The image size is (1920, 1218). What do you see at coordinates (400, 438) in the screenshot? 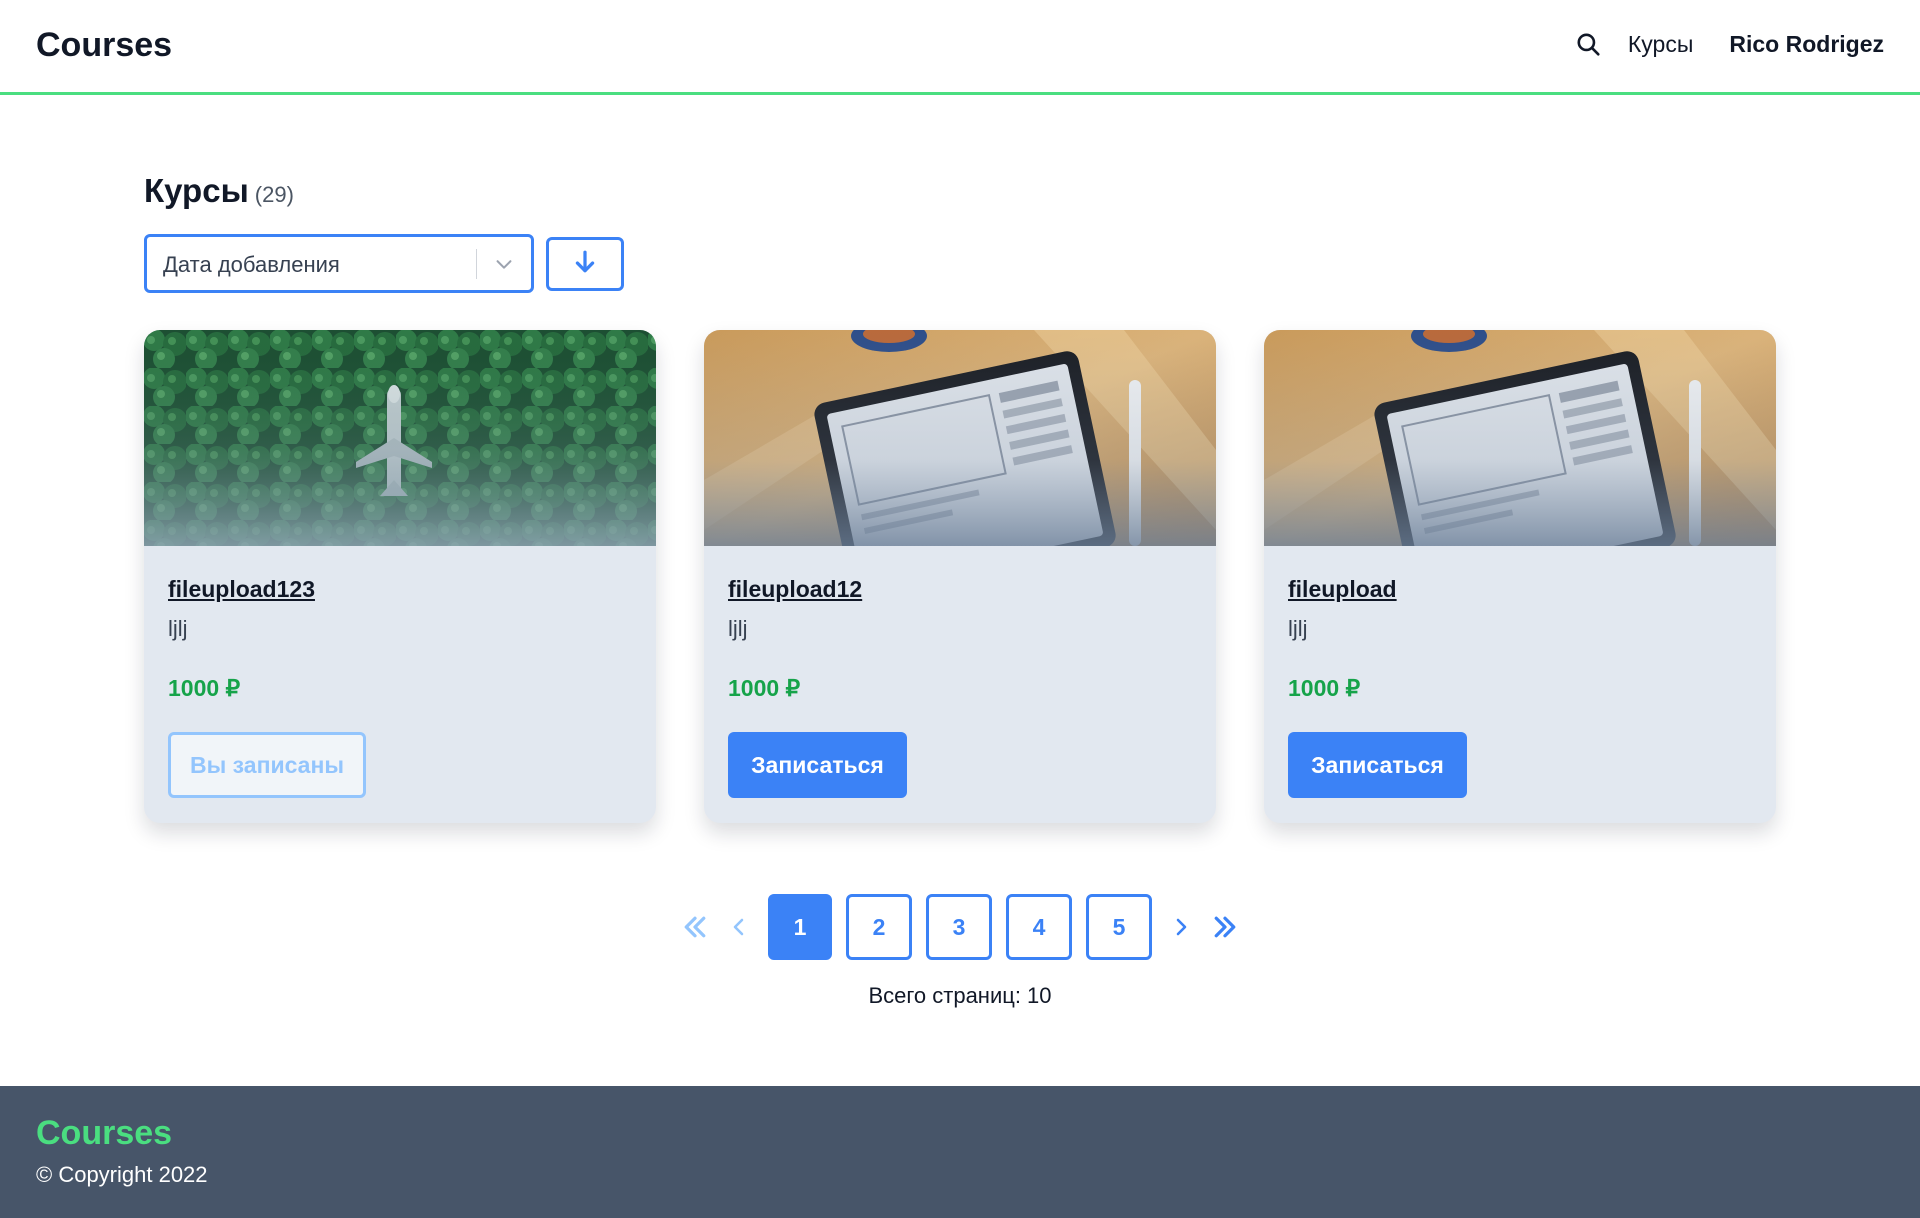
I see `forest-airplane-image` at bounding box center [400, 438].